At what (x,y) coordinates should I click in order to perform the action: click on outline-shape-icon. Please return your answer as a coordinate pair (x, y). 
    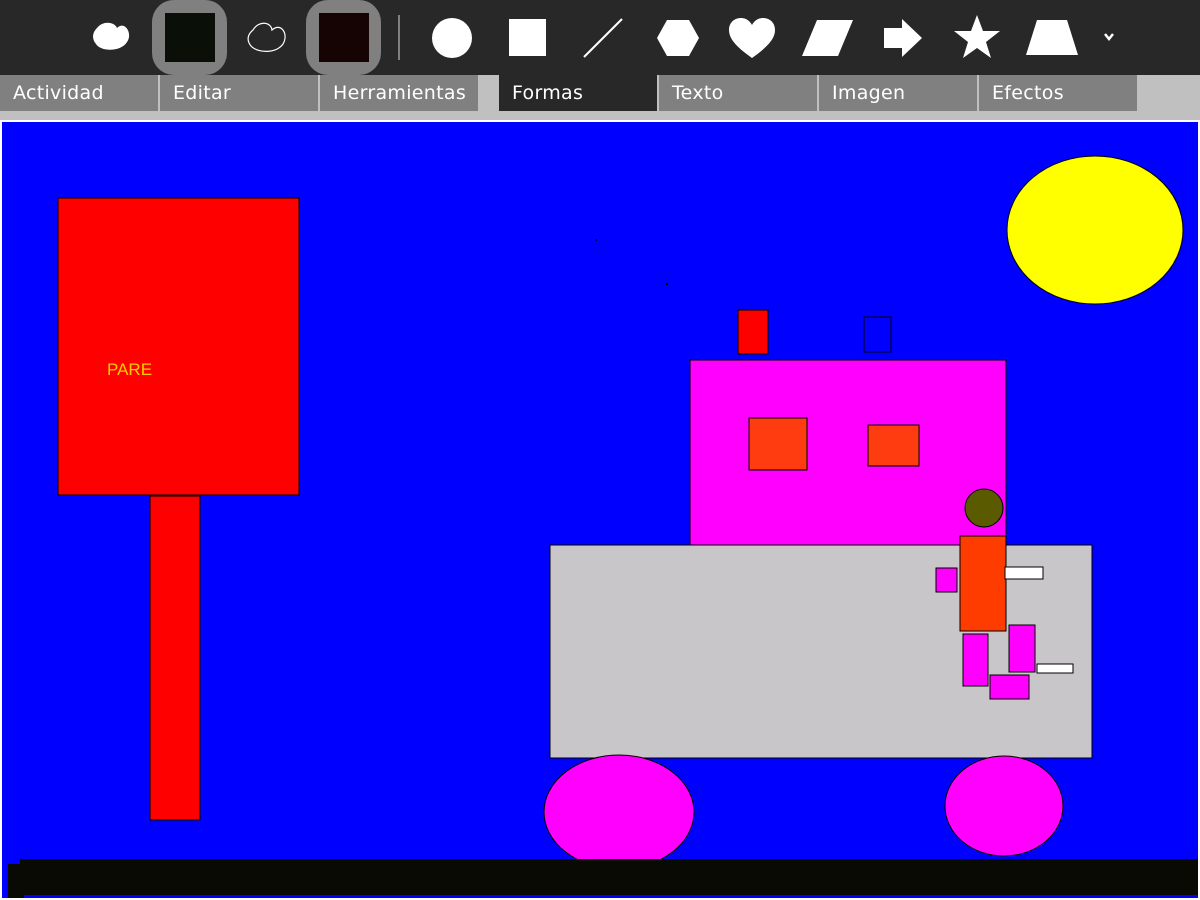
    Looking at the image, I should click on (266, 37).